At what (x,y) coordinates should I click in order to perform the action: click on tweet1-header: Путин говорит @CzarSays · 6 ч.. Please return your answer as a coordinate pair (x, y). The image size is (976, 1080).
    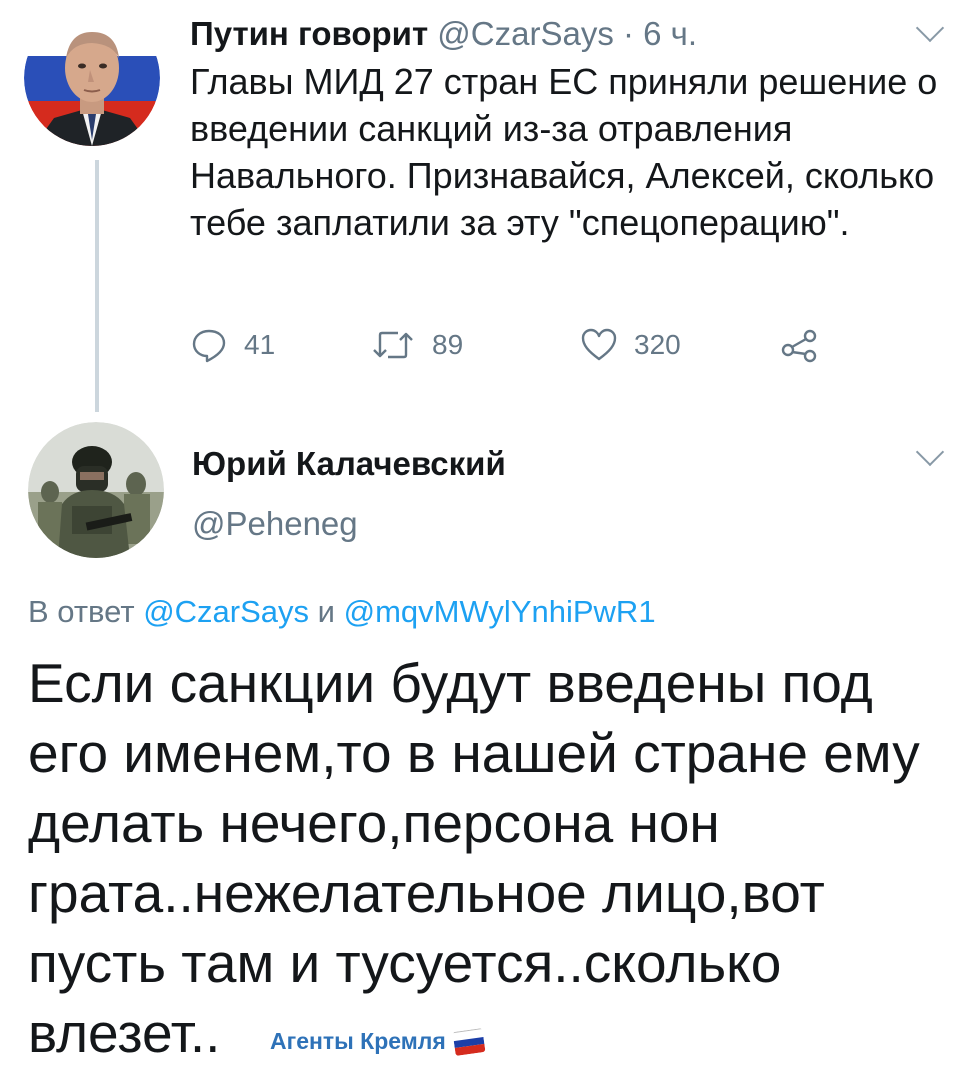
    Looking at the image, I should click on (443, 34).